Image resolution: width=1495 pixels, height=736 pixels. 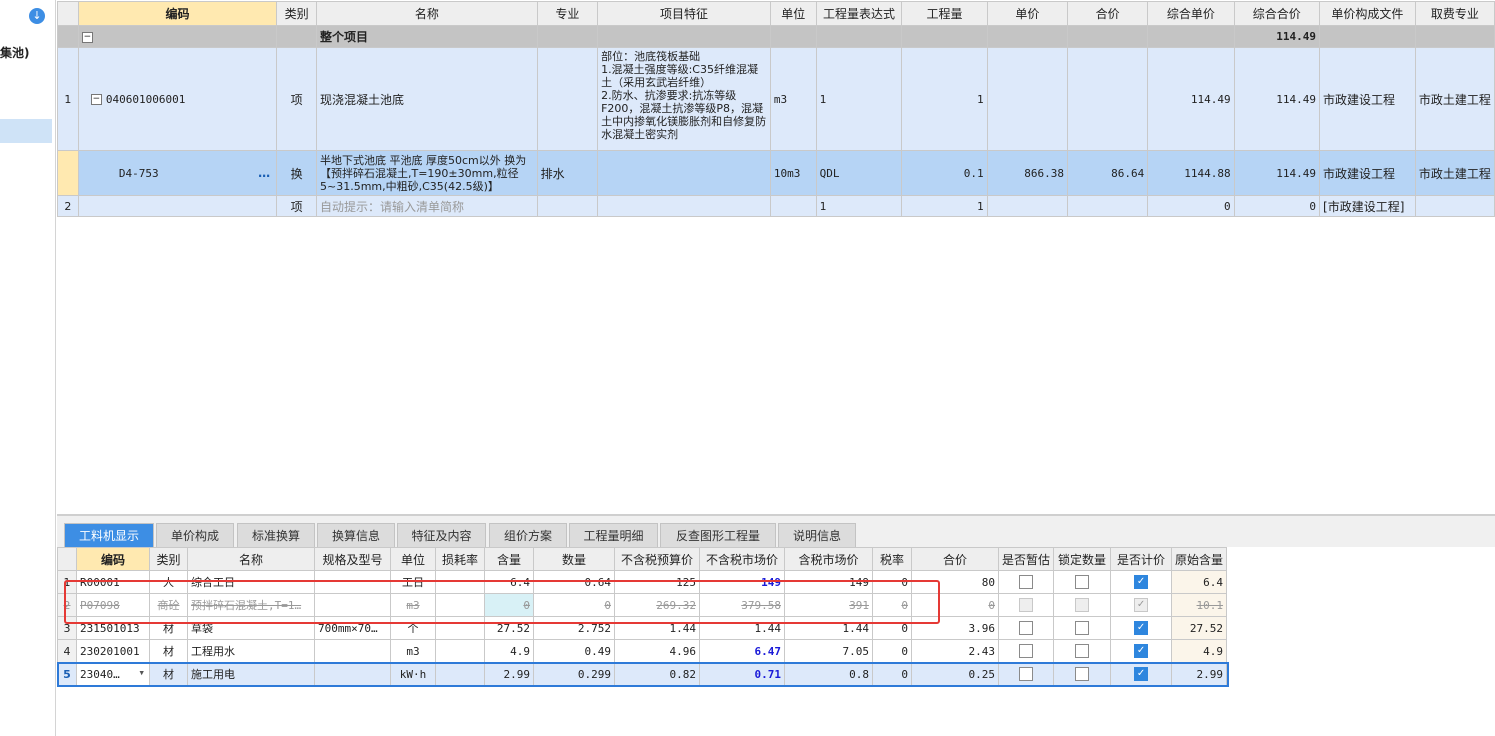 I want to click on col-header-expr: 工程量表达式, so click(x=859, y=13).